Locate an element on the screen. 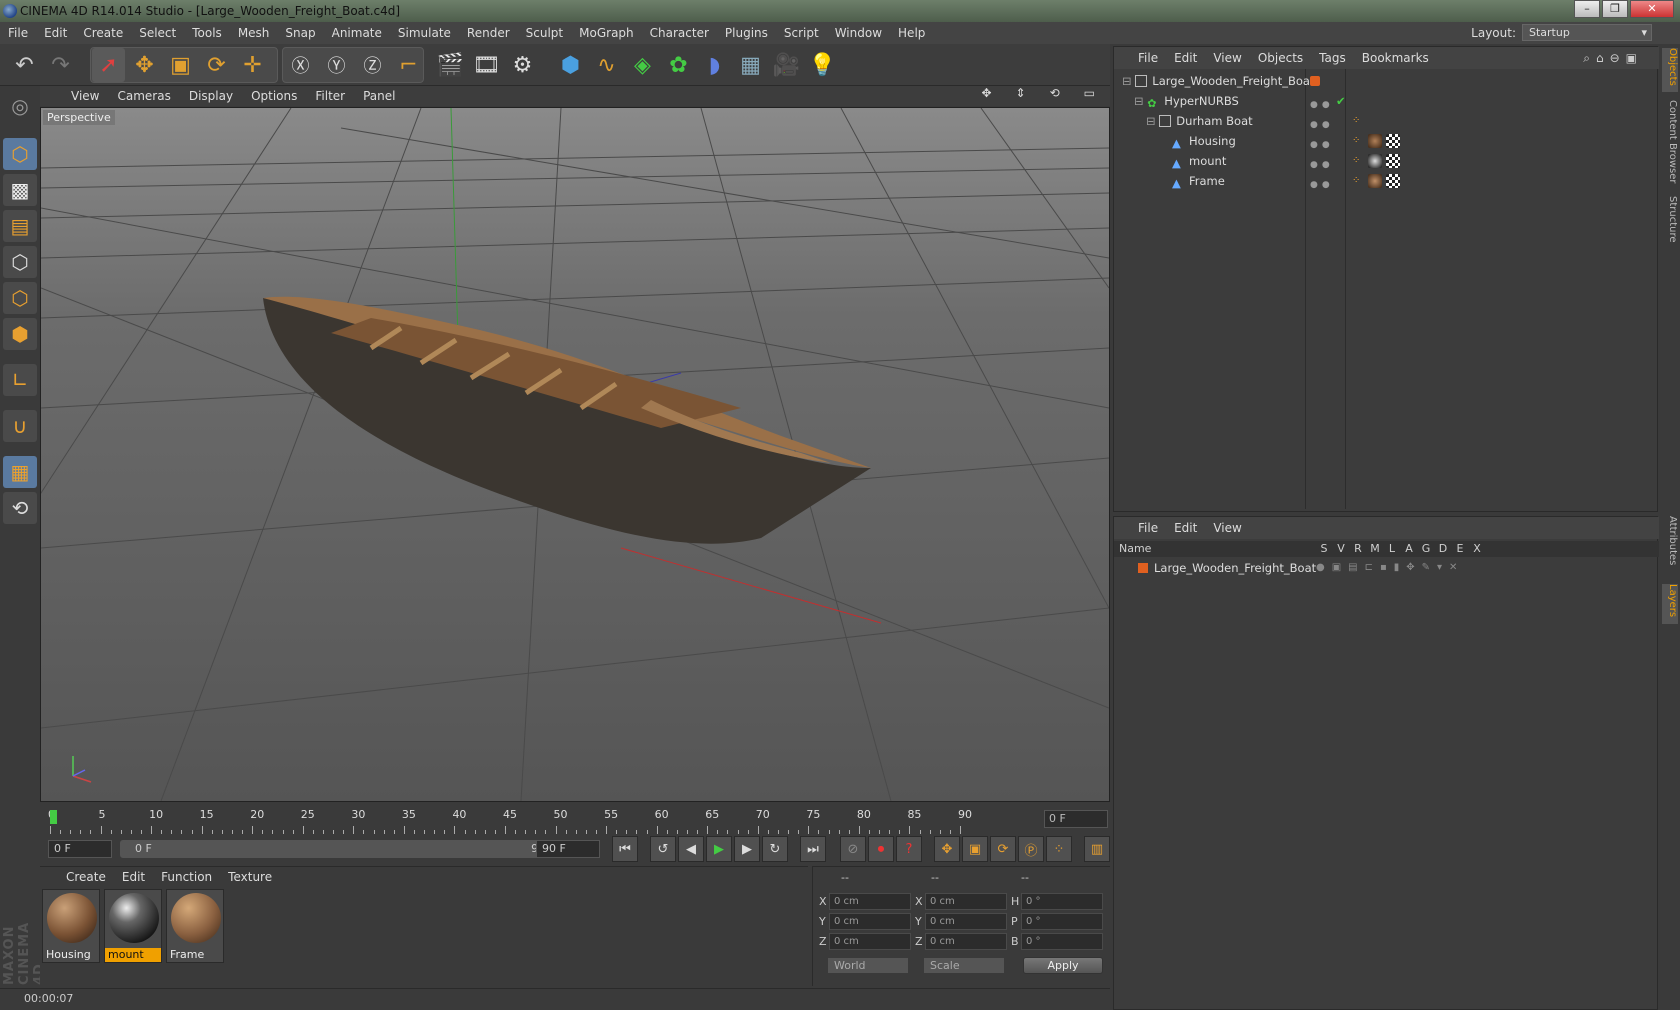  menu-simulate: Simulate is located at coordinates (424, 33).